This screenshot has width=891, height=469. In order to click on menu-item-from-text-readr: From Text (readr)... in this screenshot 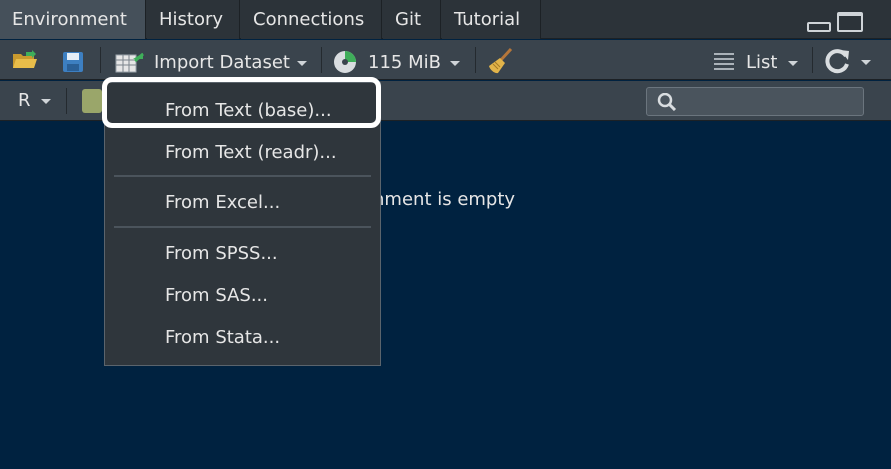, I will do `click(251, 152)`.